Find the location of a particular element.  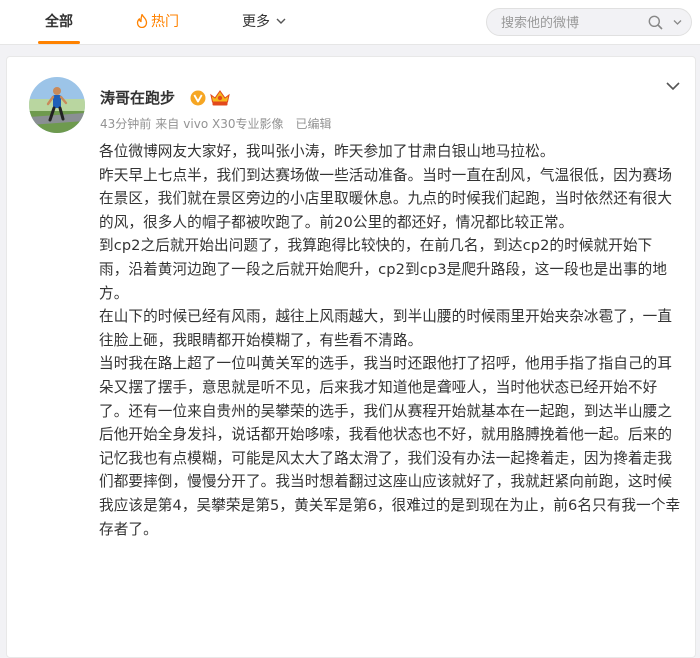

profile-tab-bar: 全部 热门 更多 is located at coordinates (350, 22).